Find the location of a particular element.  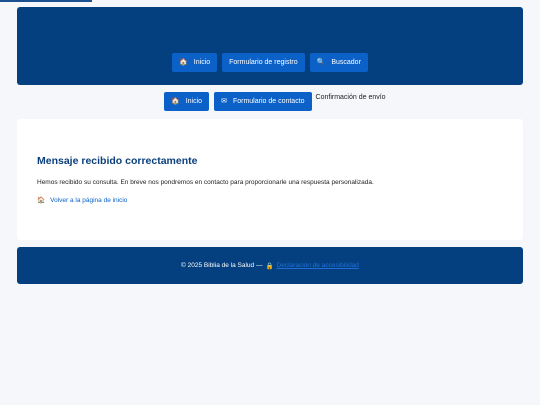

skip-link-bar is located at coordinates (46, 1).